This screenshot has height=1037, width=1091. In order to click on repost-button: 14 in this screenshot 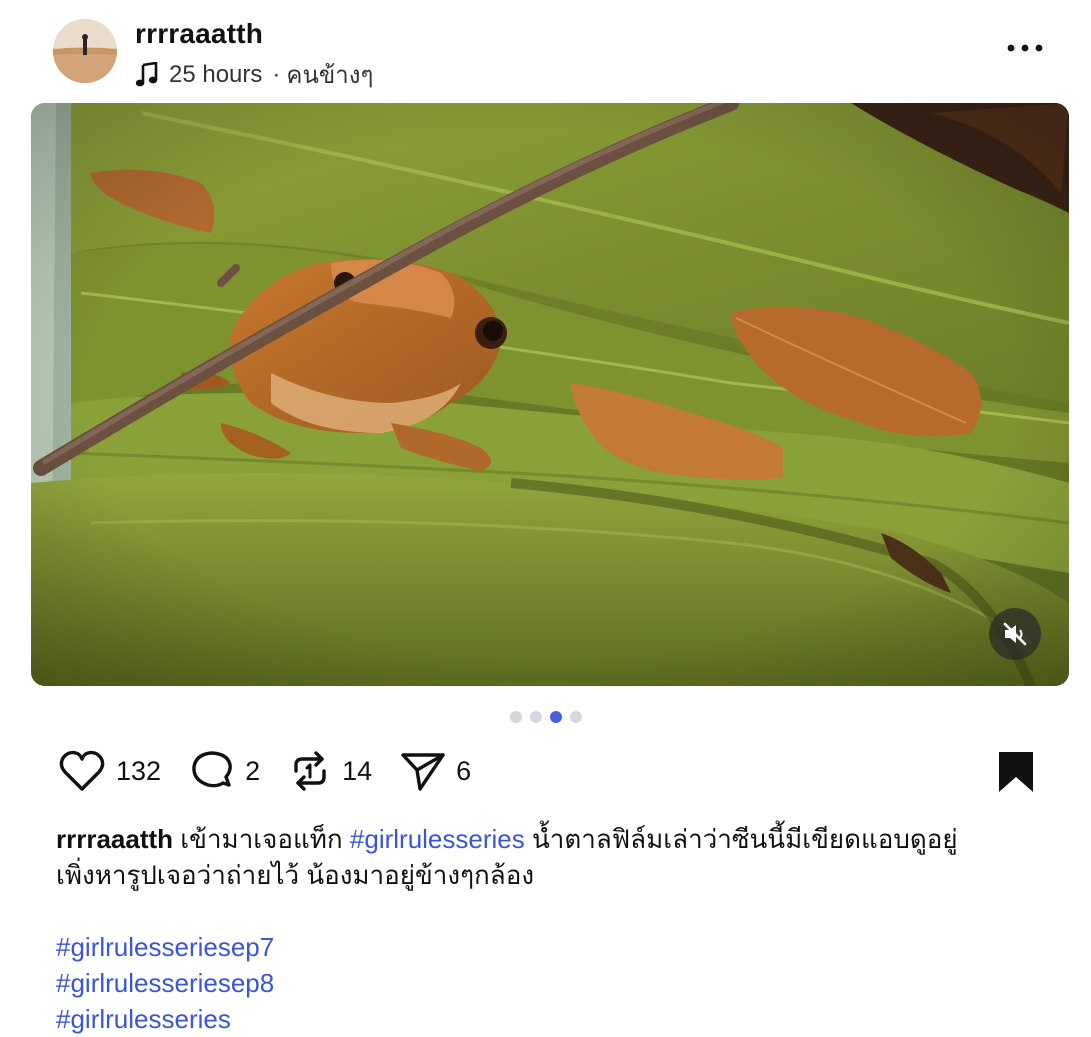, I will do `click(330, 771)`.